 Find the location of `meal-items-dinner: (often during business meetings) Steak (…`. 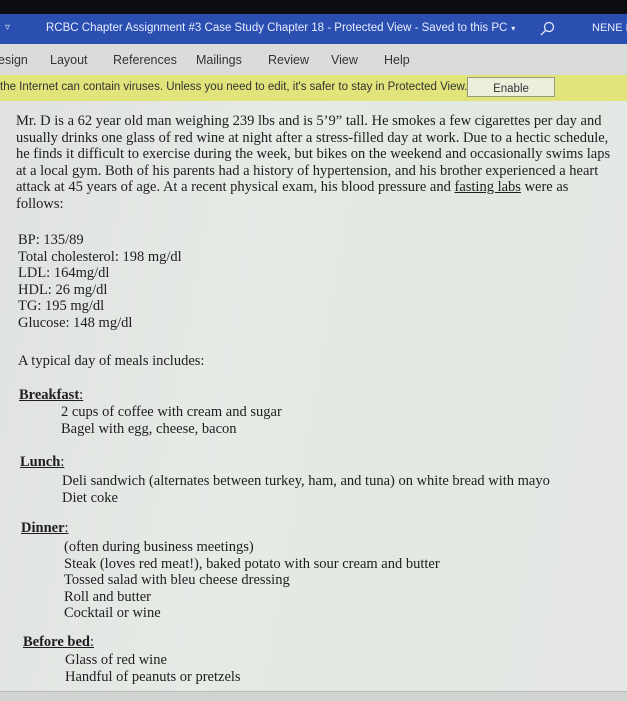

meal-items-dinner: (often during business meetings) Steak (… is located at coordinates (252, 580).